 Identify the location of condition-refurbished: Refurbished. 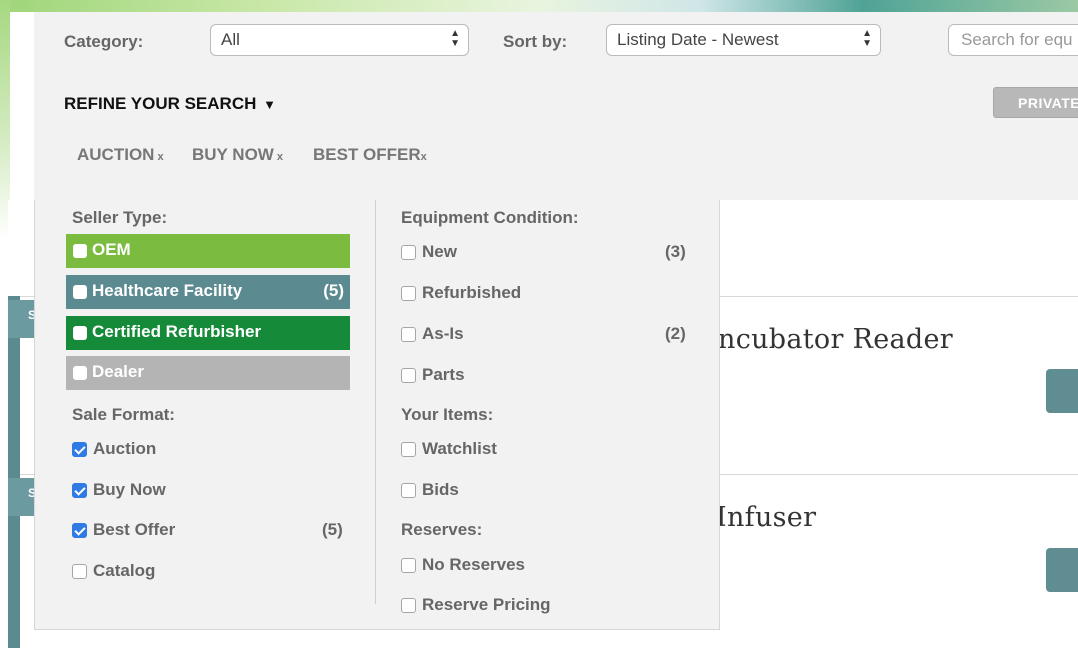
(461, 293).